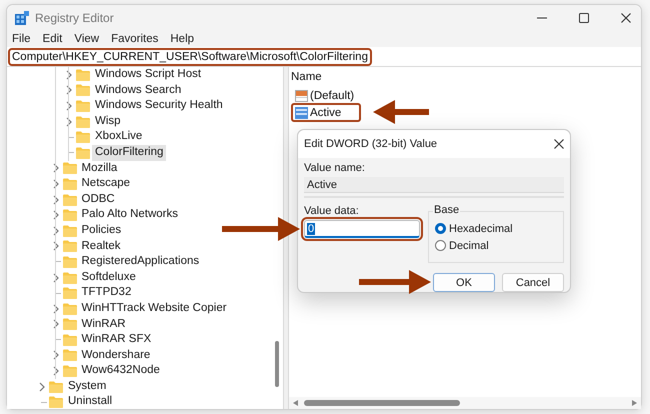 The width and height of the screenshot is (650, 414). What do you see at coordinates (301, 112) in the screenshot?
I see `binary-value-icon` at bounding box center [301, 112].